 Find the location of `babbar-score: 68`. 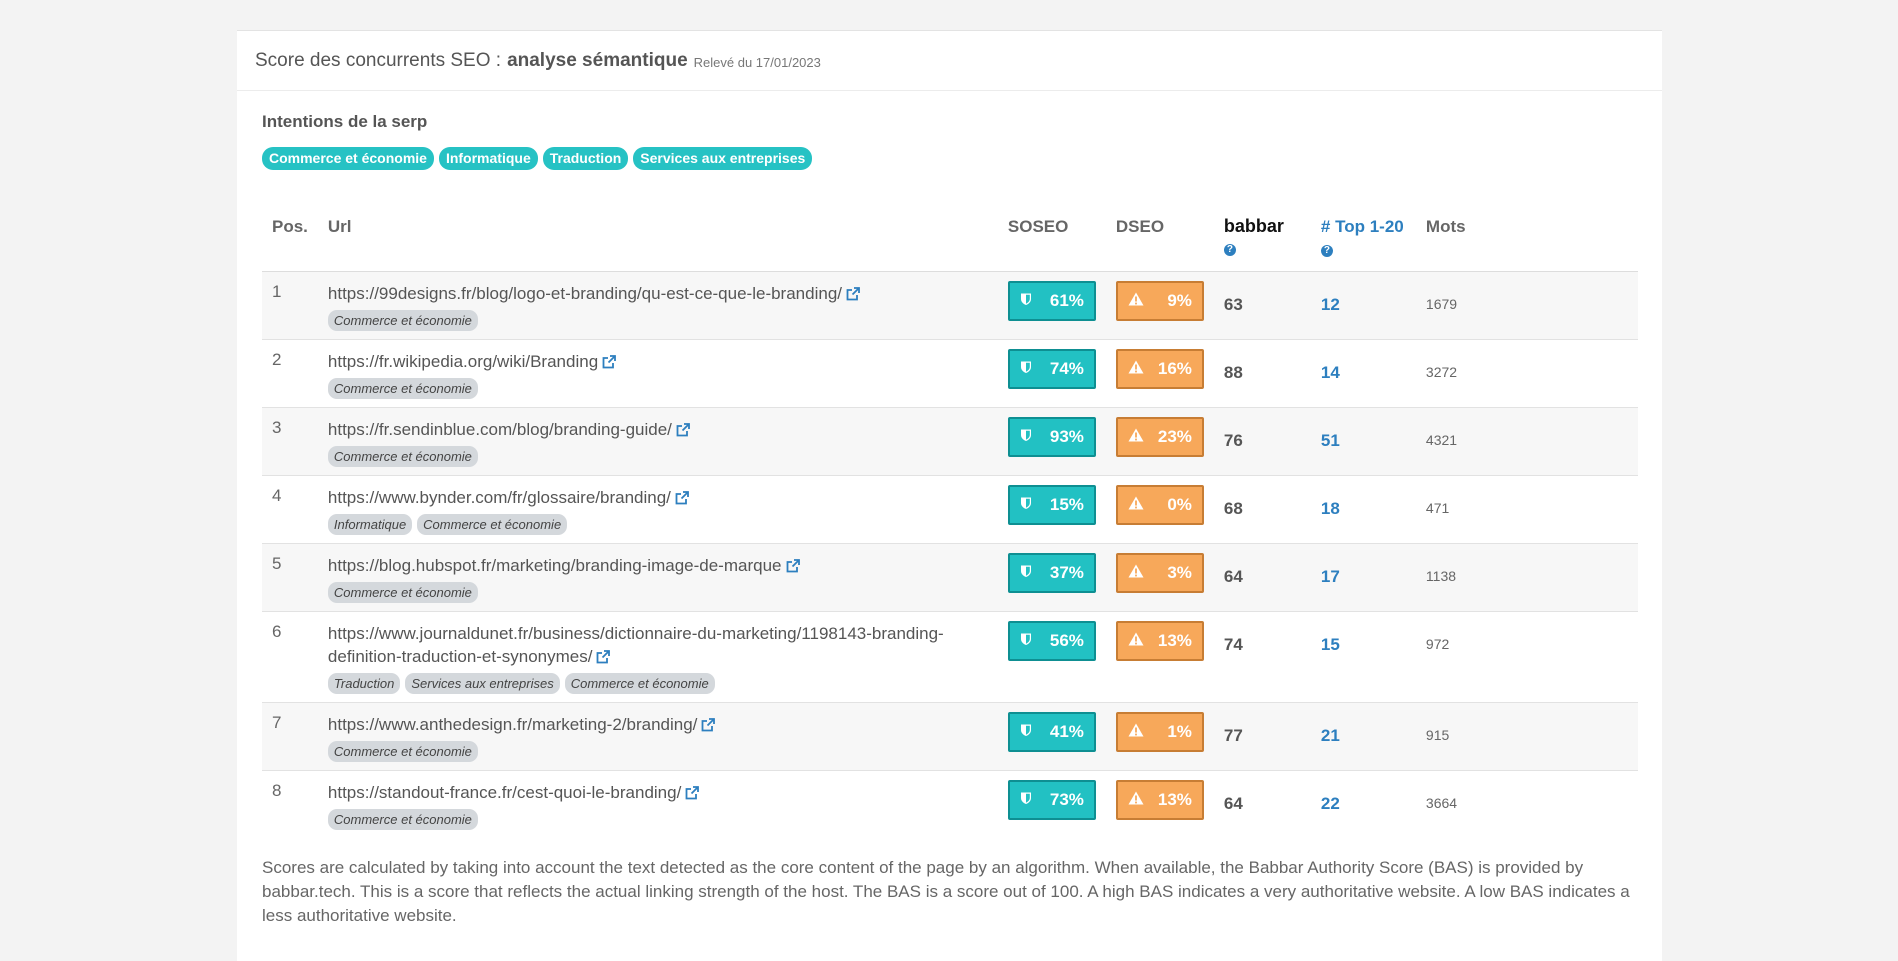

babbar-score: 68 is located at coordinates (1262, 509).